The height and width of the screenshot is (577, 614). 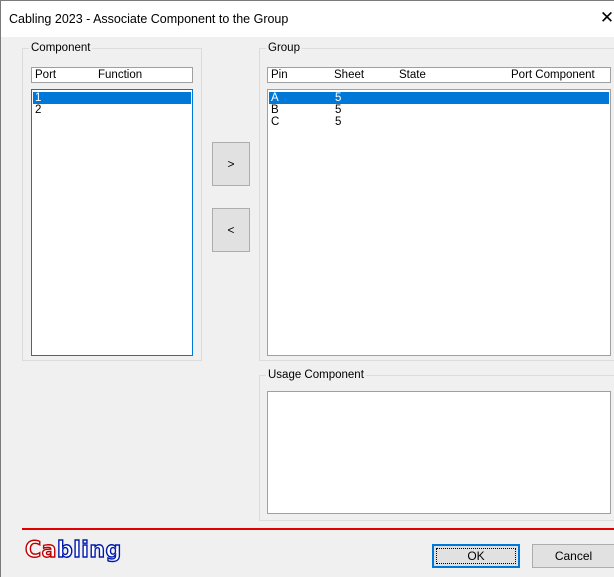 I want to click on group-row: A 5, so click(x=439, y=98).